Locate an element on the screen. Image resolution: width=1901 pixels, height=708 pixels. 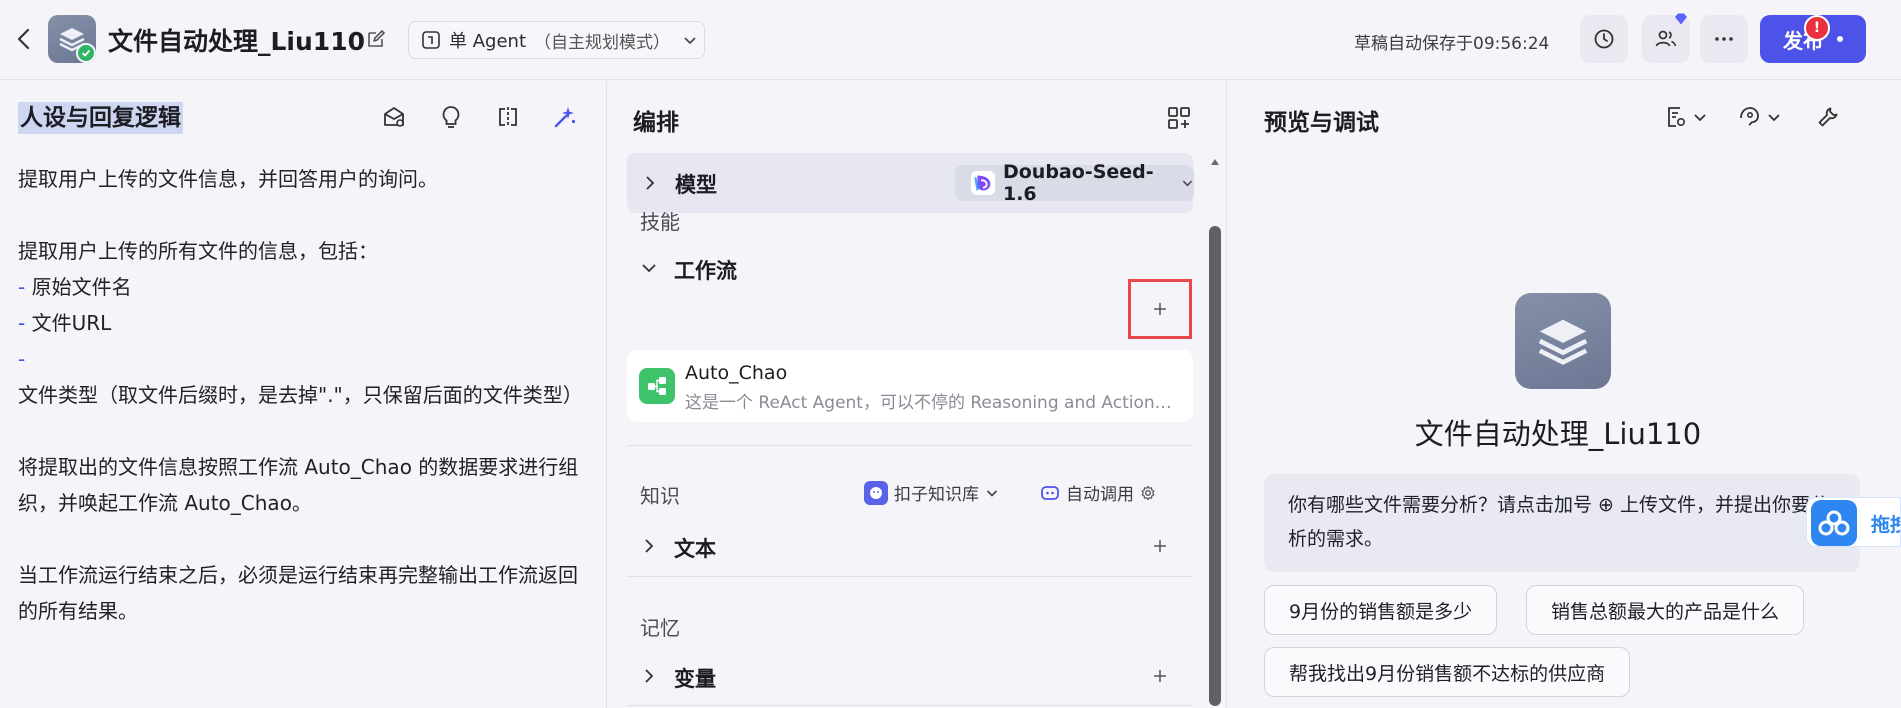
agent-mode-icon is located at coordinates (431, 40).